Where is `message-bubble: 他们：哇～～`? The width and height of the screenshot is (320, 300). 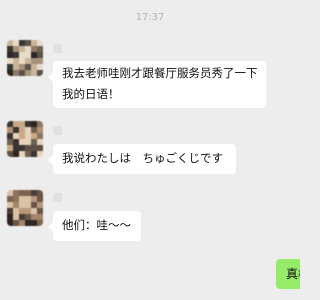 message-bubble: 他们：哇～～ is located at coordinates (94, 226).